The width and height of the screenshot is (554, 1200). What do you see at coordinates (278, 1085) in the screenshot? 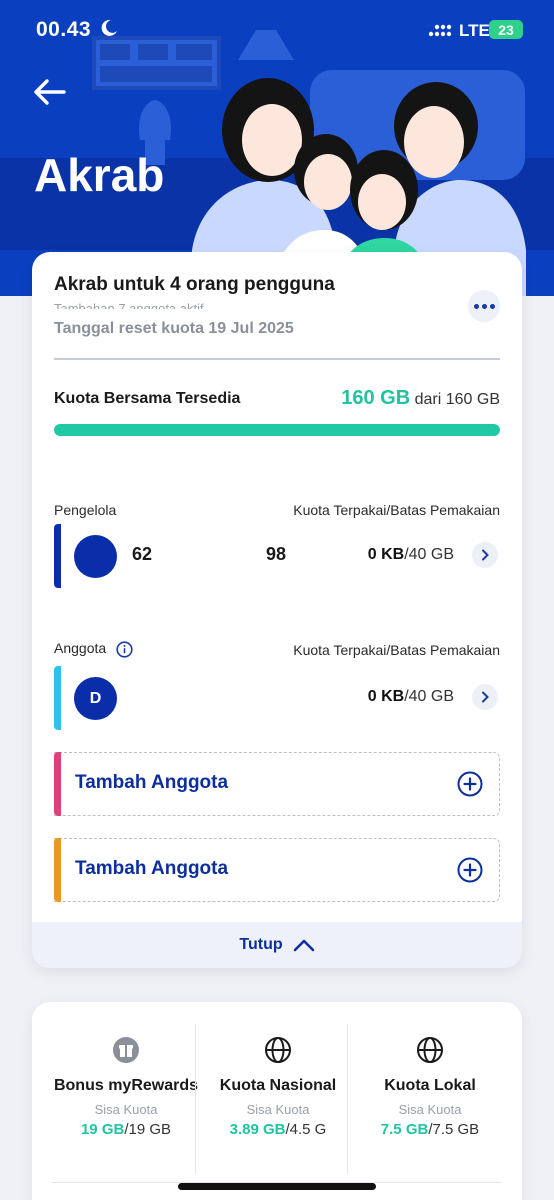
I see `quota-name: Kuota Nasional` at bounding box center [278, 1085].